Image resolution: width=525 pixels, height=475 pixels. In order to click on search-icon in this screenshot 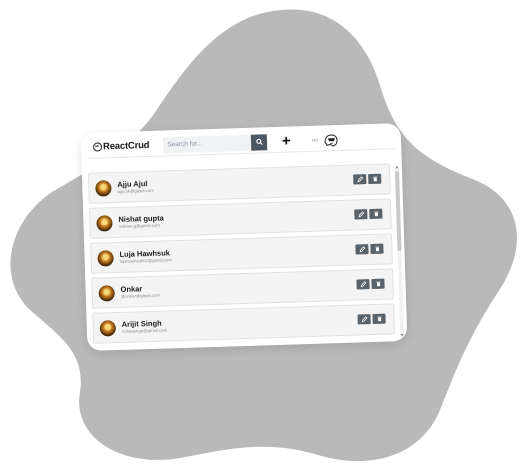, I will do `click(259, 141)`.